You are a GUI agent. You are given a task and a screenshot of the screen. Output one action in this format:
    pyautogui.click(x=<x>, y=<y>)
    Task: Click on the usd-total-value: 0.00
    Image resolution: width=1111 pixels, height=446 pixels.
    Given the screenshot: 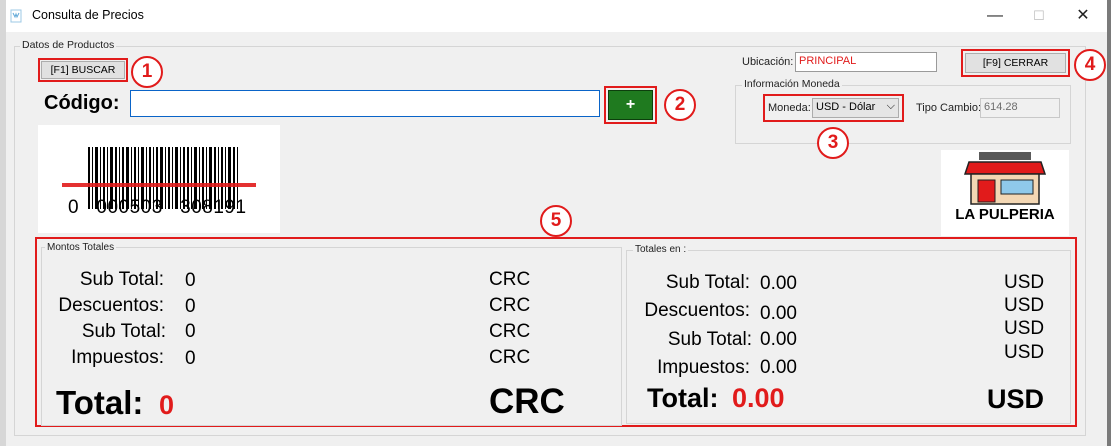 What is the action you would take?
    pyautogui.click(x=758, y=398)
    